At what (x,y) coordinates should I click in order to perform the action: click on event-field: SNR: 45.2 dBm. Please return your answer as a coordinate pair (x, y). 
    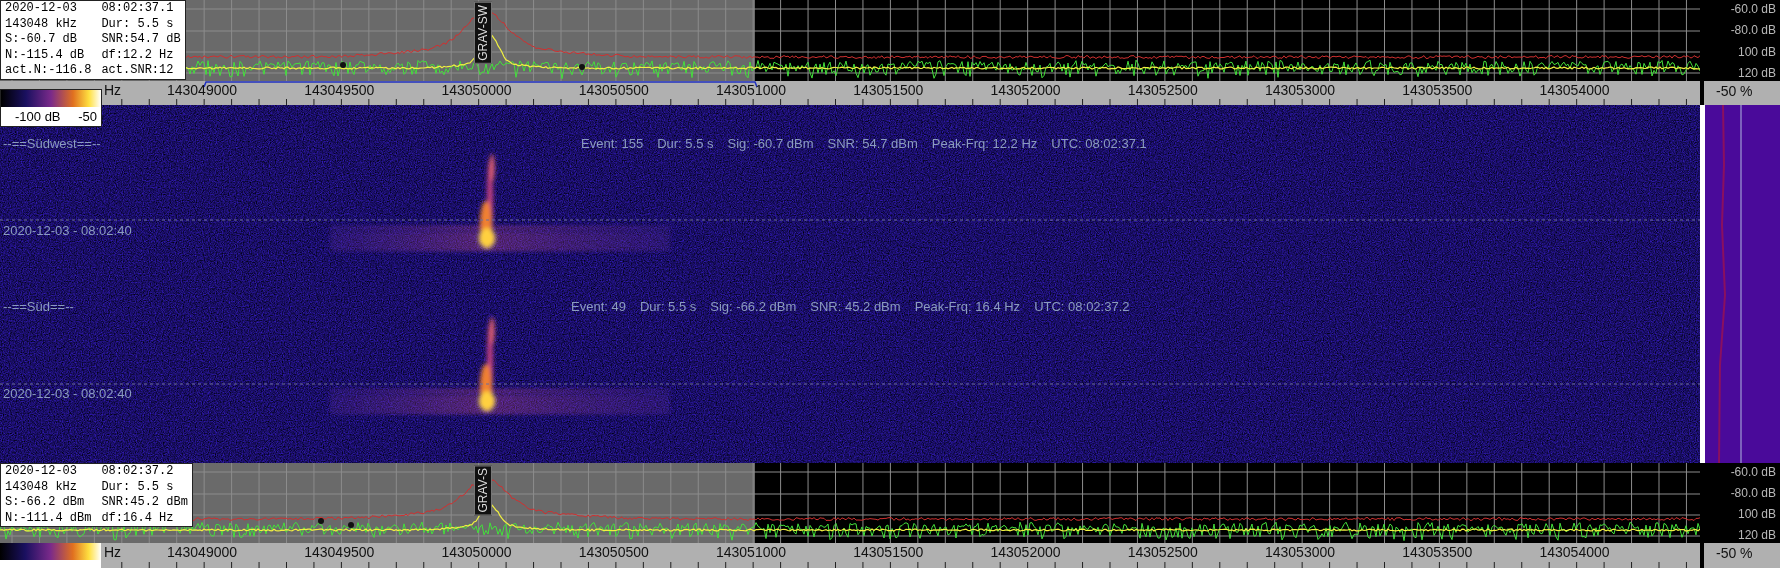
    Looking at the image, I should click on (855, 306).